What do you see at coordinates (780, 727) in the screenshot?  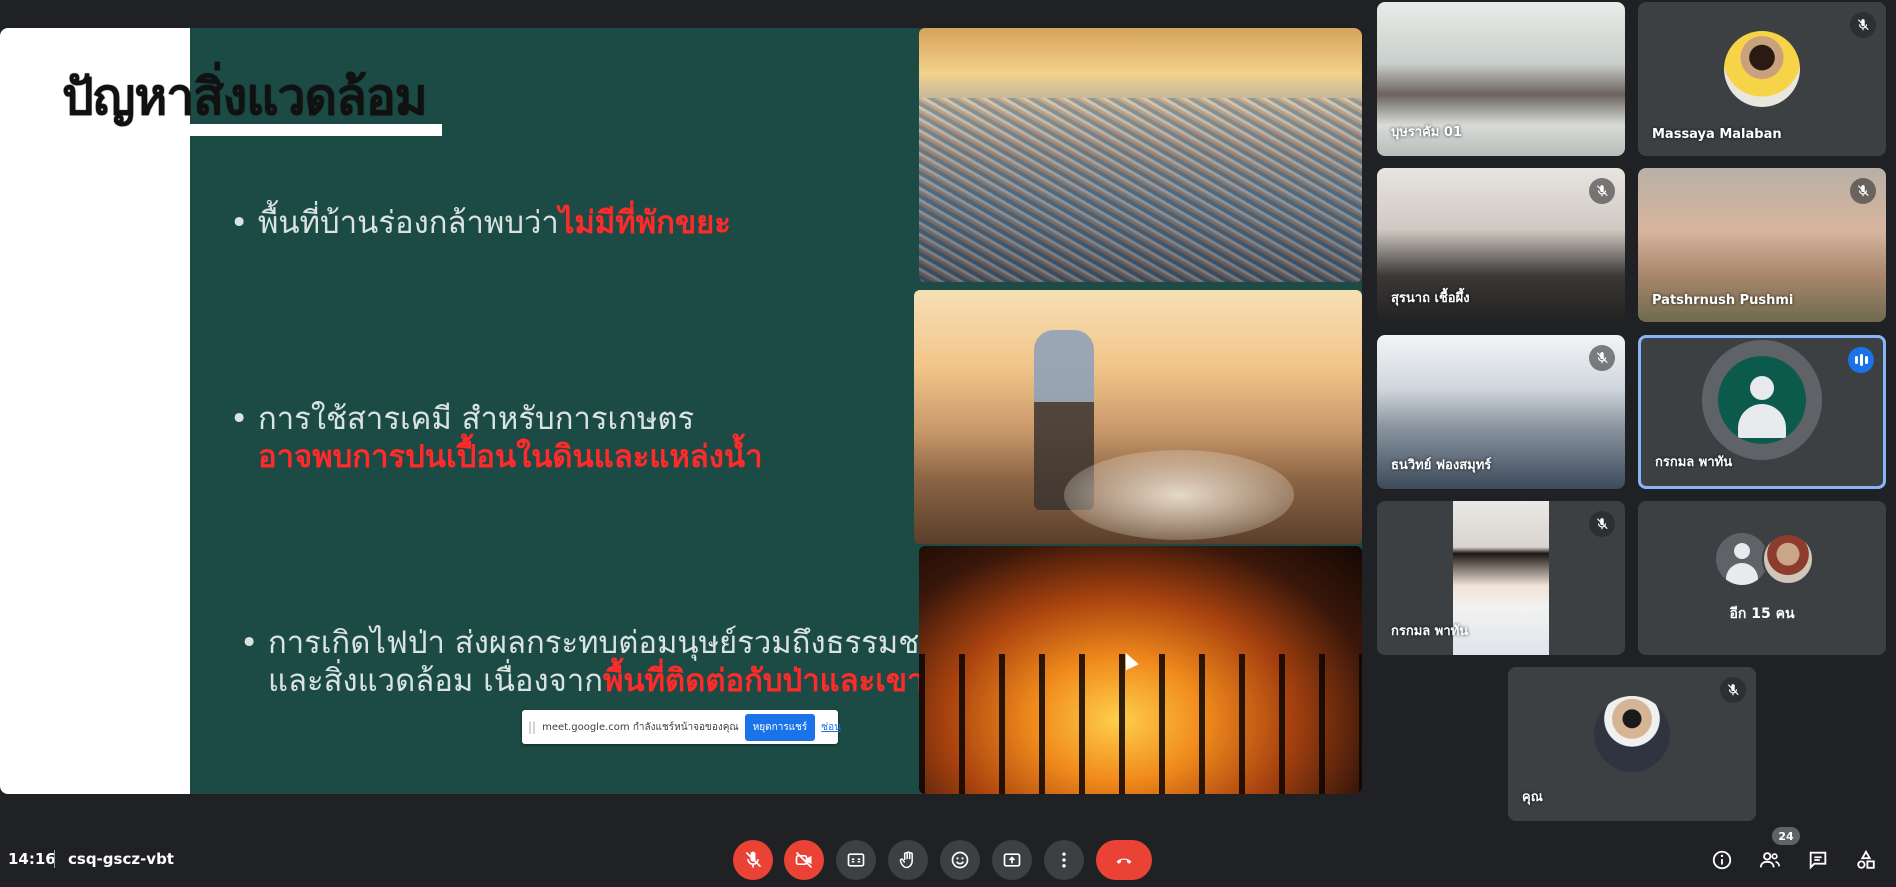 I see `stop-sharing-button: หยุดการแชร์` at bounding box center [780, 727].